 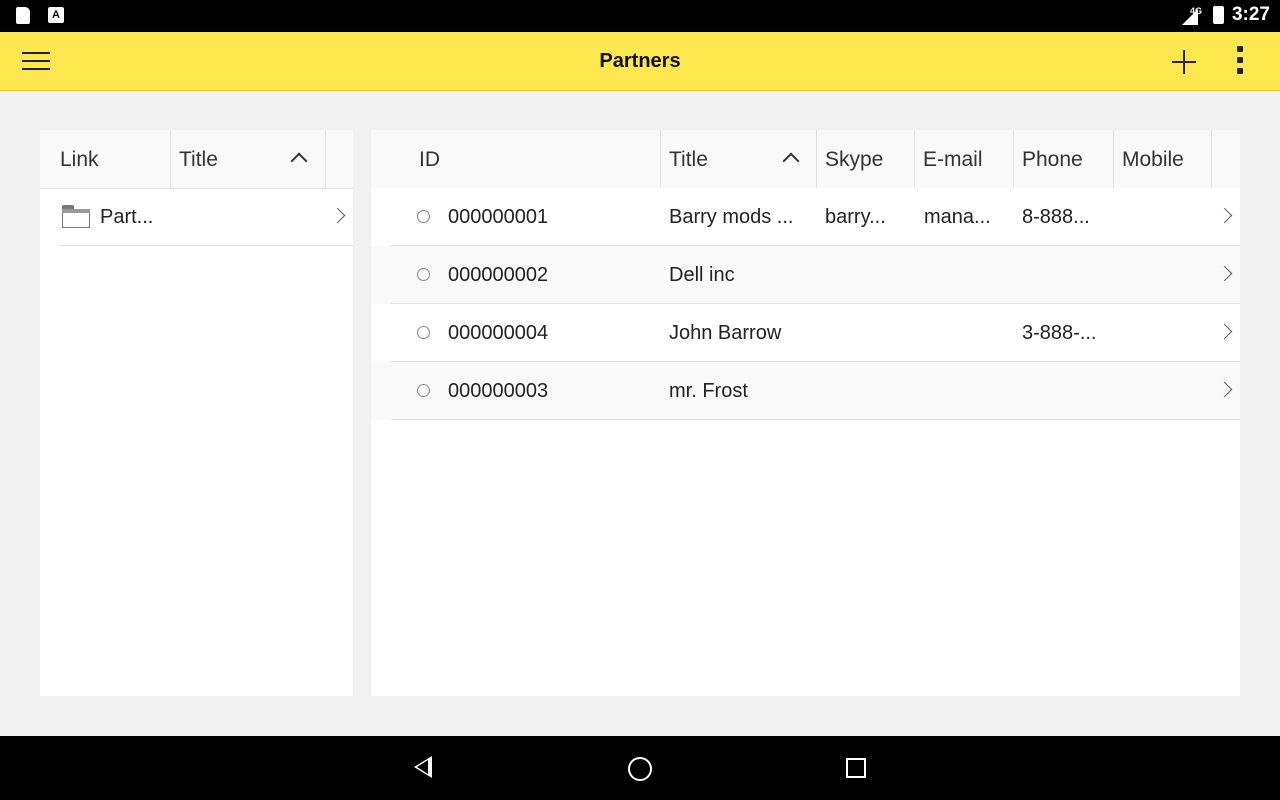 I want to click on left-table-header: Link Title, so click(x=196, y=159).